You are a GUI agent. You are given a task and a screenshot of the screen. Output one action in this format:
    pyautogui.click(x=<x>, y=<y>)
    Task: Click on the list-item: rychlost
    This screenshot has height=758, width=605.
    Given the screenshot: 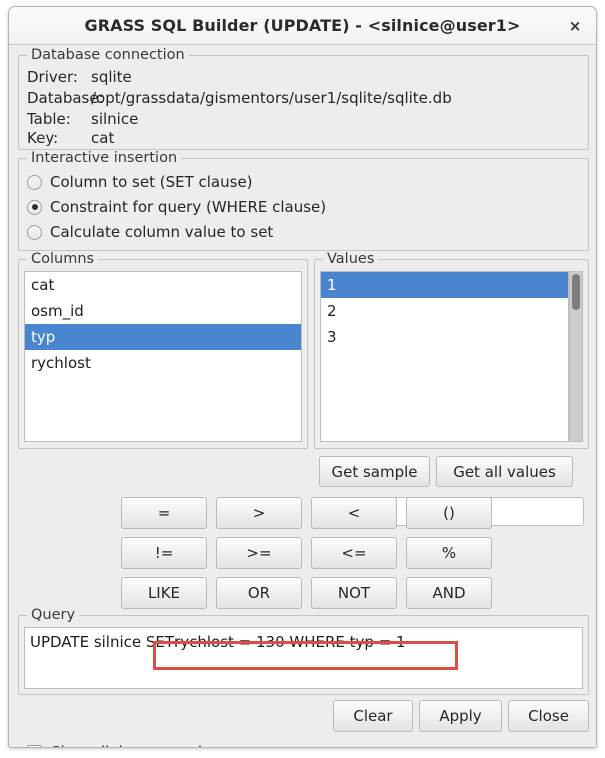 What is the action you would take?
    pyautogui.click(x=163, y=363)
    